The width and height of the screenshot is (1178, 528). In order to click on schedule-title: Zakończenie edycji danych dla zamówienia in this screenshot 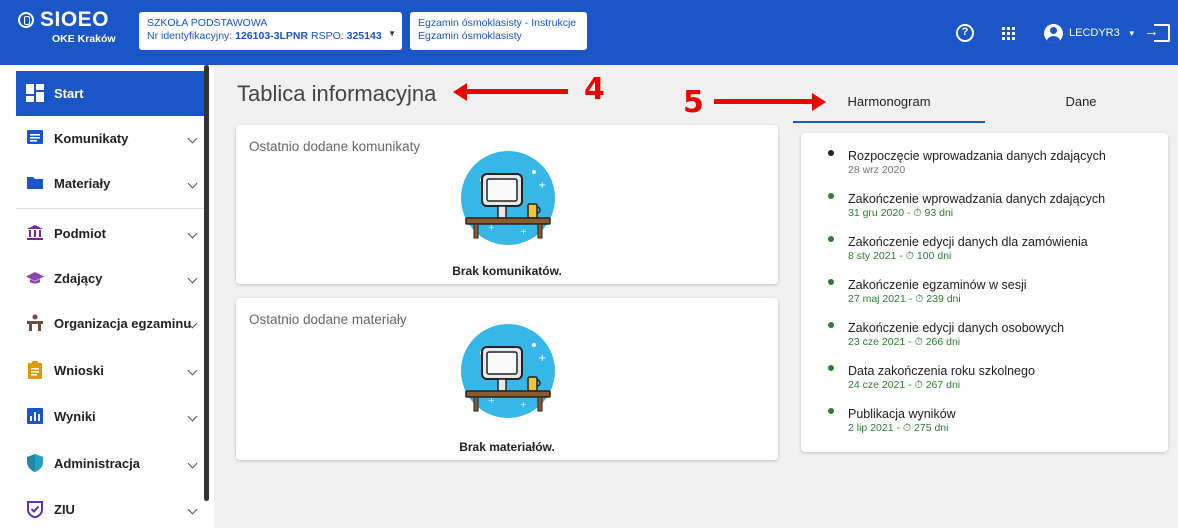, I will do `click(968, 242)`.